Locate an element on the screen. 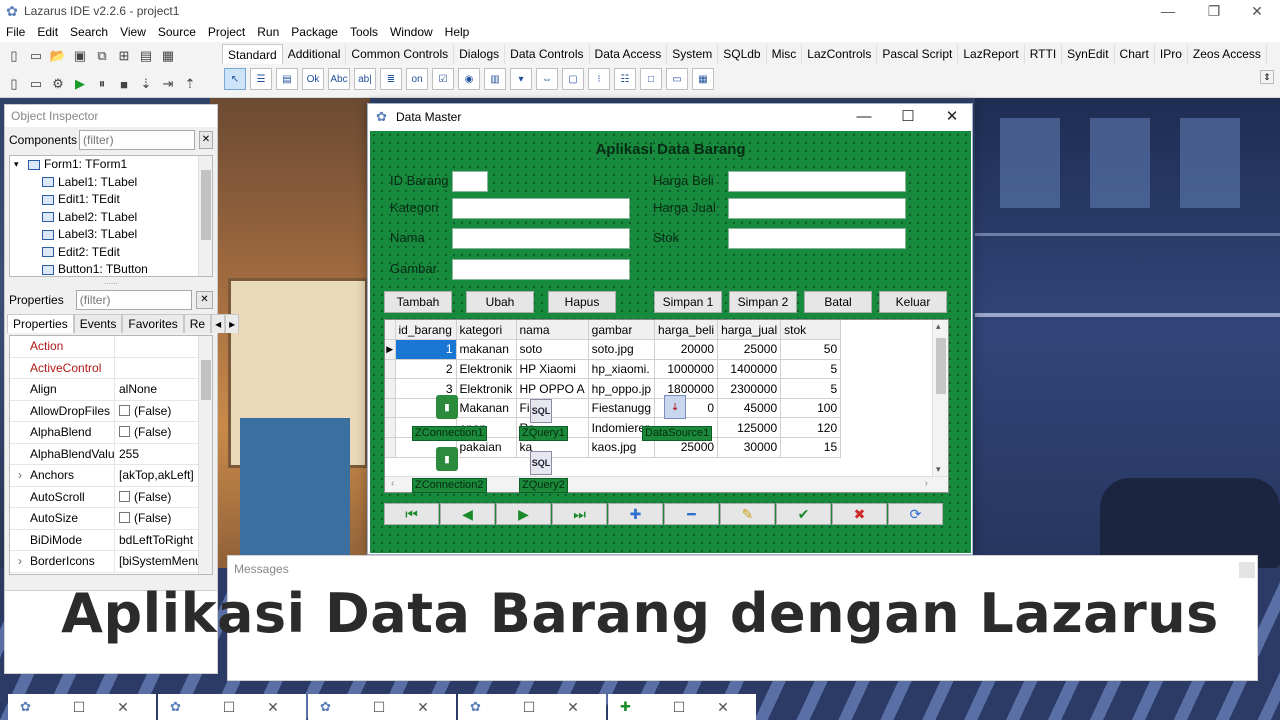 The image size is (1280, 720). refresh-icon: ⟳ is located at coordinates (915, 514).